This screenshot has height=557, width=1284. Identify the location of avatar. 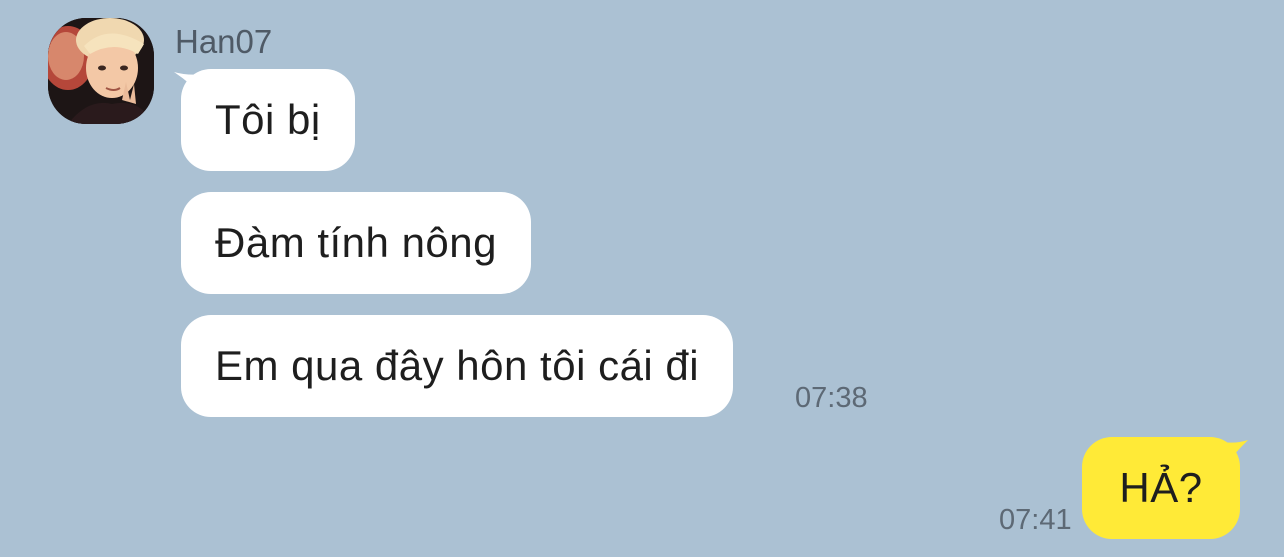
(101, 71).